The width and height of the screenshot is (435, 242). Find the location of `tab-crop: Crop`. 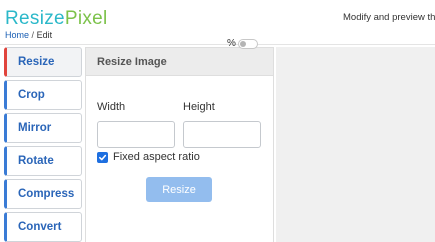

tab-crop: Crop is located at coordinates (43, 95).